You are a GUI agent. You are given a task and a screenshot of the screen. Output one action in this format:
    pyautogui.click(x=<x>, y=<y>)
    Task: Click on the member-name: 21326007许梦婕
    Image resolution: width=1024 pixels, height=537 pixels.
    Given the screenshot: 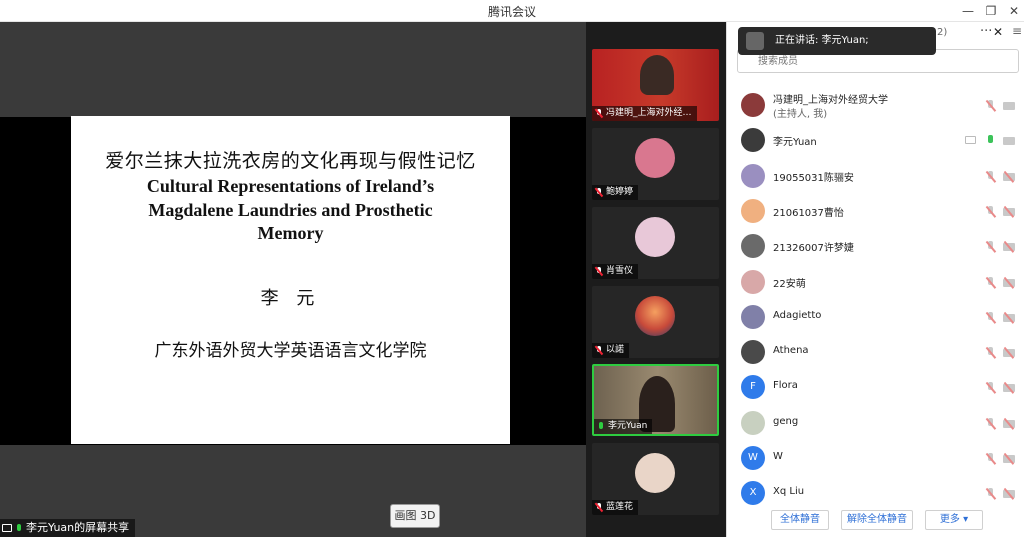 What is the action you would take?
    pyautogui.click(x=813, y=248)
    